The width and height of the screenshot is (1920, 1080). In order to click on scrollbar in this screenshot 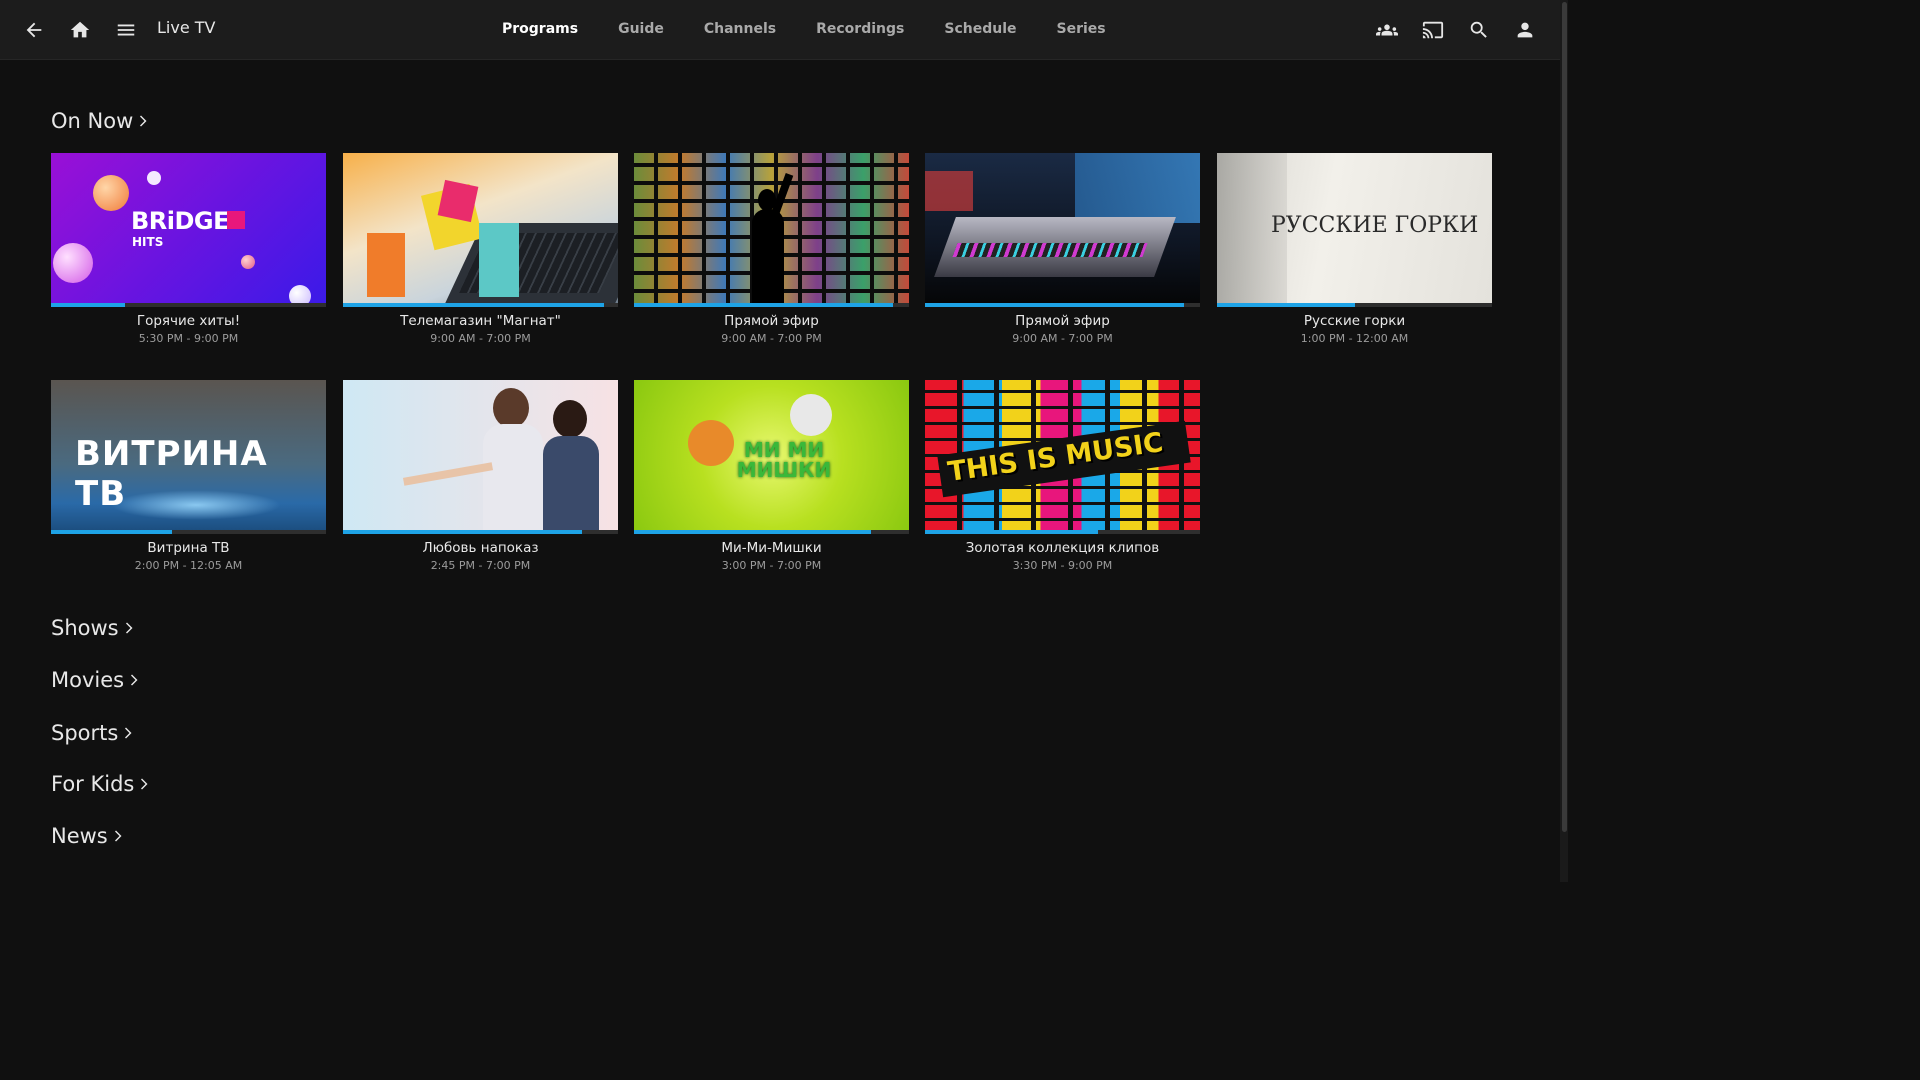, I will do `click(1564, 441)`.